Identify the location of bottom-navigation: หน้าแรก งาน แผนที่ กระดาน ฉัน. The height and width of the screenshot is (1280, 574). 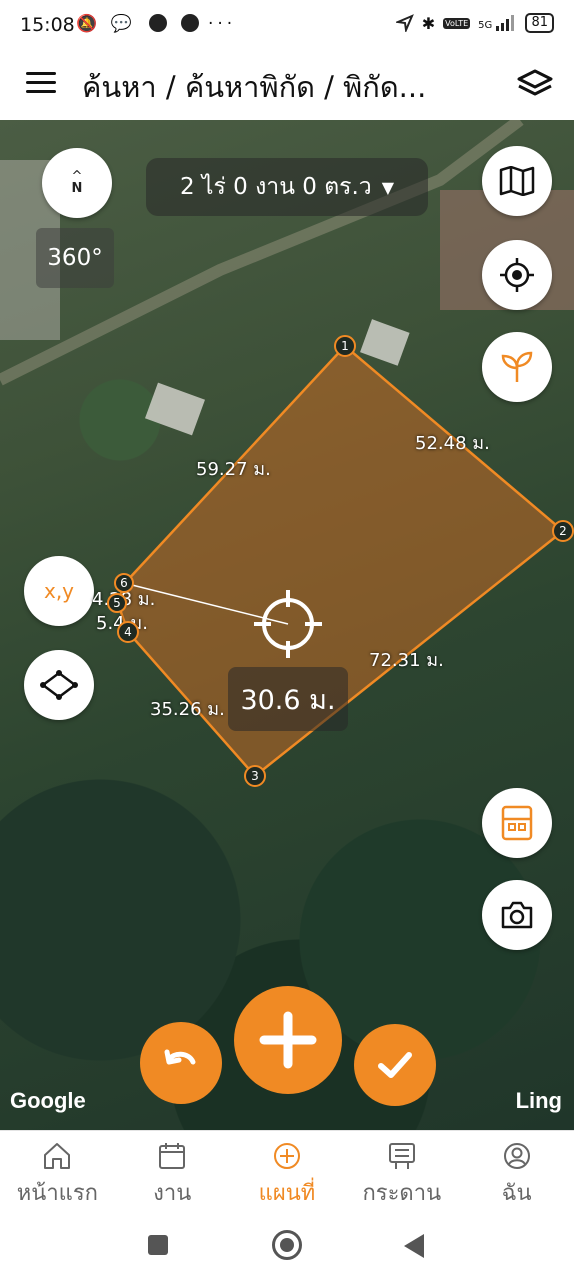
(287, 1170).